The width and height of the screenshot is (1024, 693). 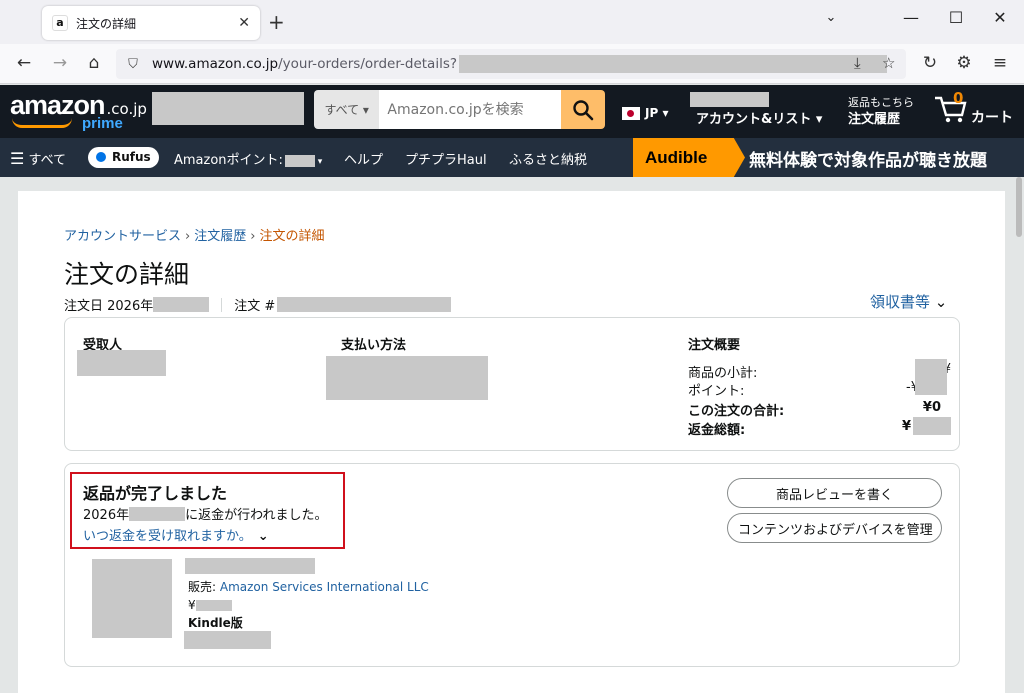 What do you see at coordinates (220, 236) in the screenshot?
I see `breadcrumb-history: 注文履歴` at bounding box center [220, 236].